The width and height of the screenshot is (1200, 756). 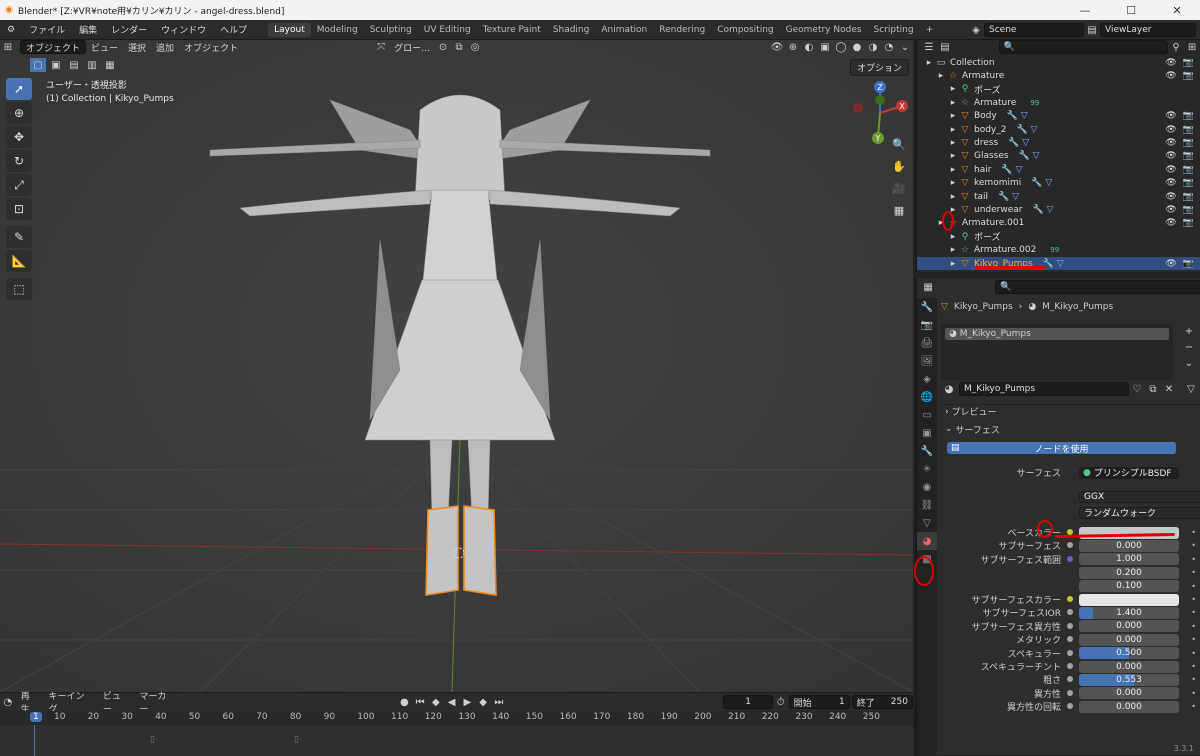 What do you see at coordinates (104, 47) in the screenshot?
I see `menu-view: ビュー` at bounding box center [104, 47].